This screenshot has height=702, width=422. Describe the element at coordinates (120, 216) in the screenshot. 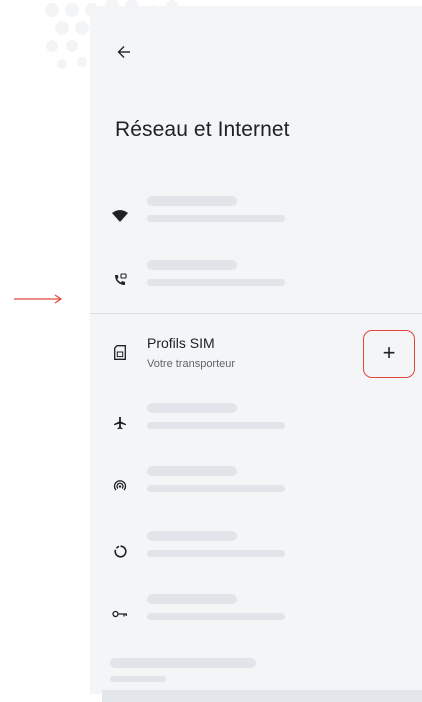

I see `wifi-icon` at that location.